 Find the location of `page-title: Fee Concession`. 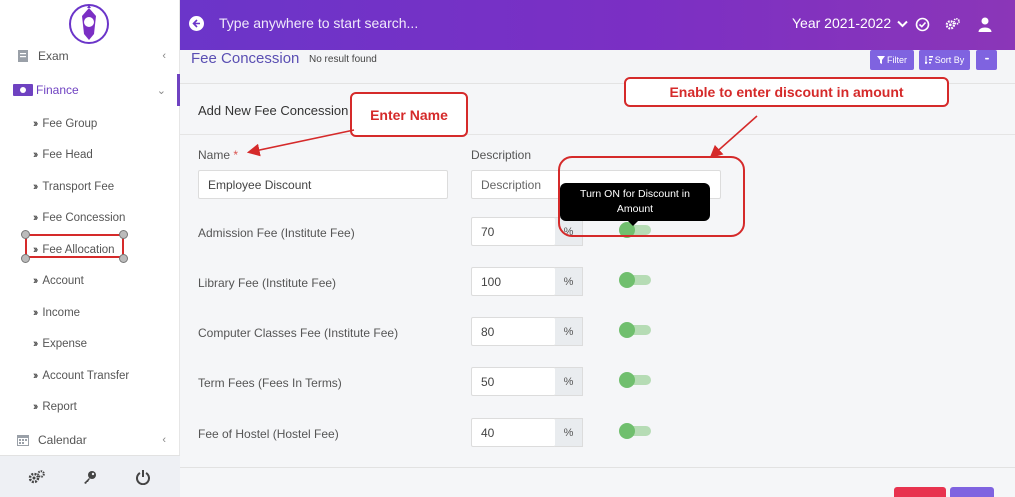

page-title: Fee Concession is located at coordinates (245, 58).